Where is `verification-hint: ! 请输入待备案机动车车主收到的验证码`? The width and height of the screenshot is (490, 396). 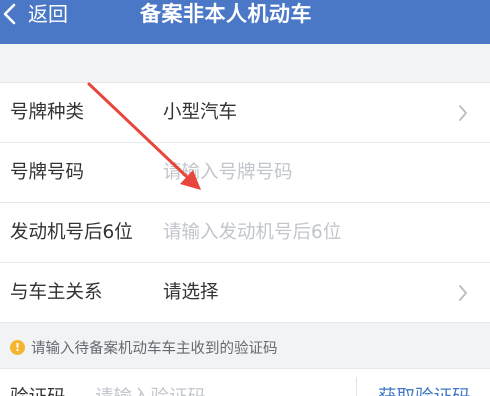
verification-hint: ! 请输入待备案机动车车主收到的验证码 is located at coordinates (245, 347).